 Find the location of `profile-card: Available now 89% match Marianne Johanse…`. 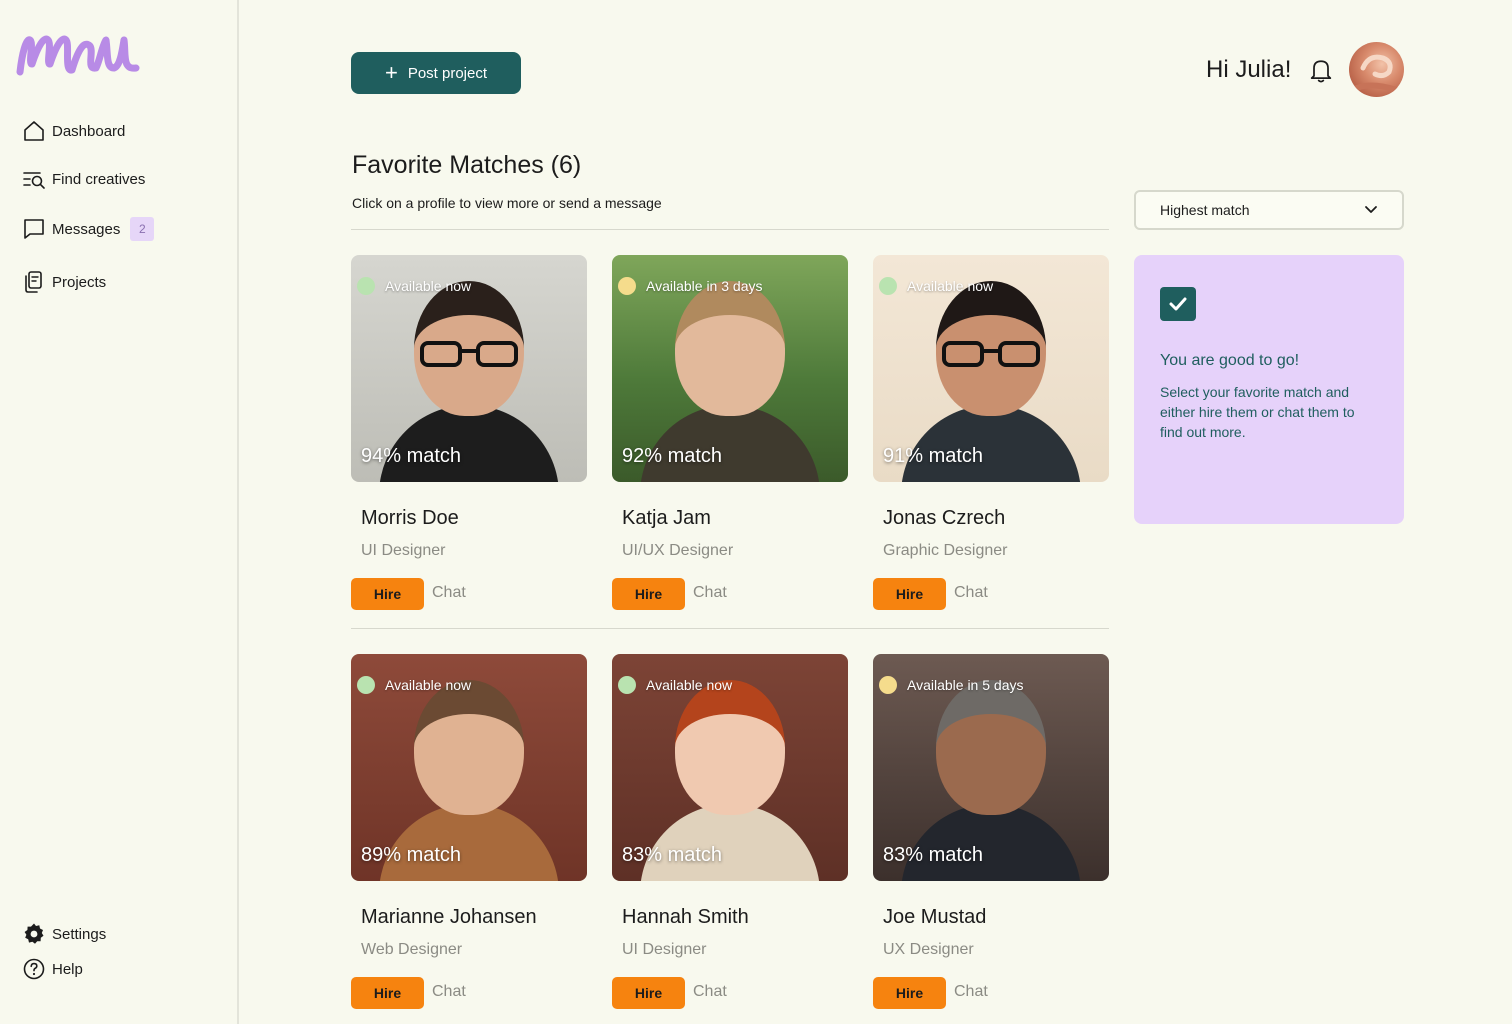

profile-card: Available now 89% match Marianne Johanse… is located at coordinates (469, 831).